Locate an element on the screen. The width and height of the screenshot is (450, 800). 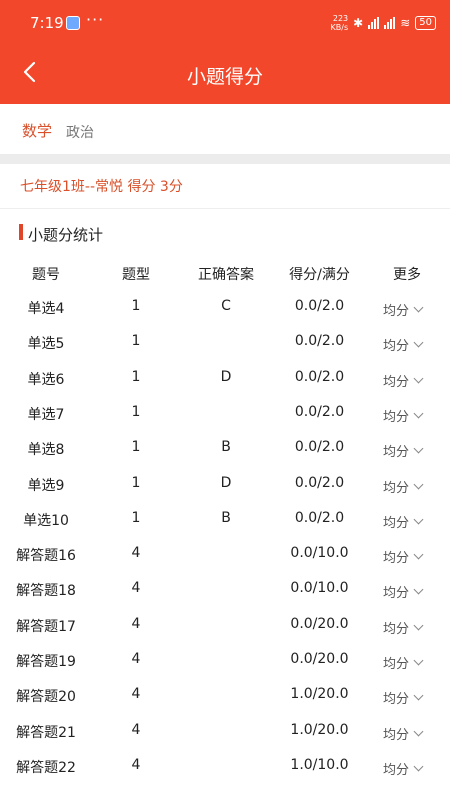
table-row: 单选8 1 B 0.0/2.0 均分 is located at coordinates (225, 456).